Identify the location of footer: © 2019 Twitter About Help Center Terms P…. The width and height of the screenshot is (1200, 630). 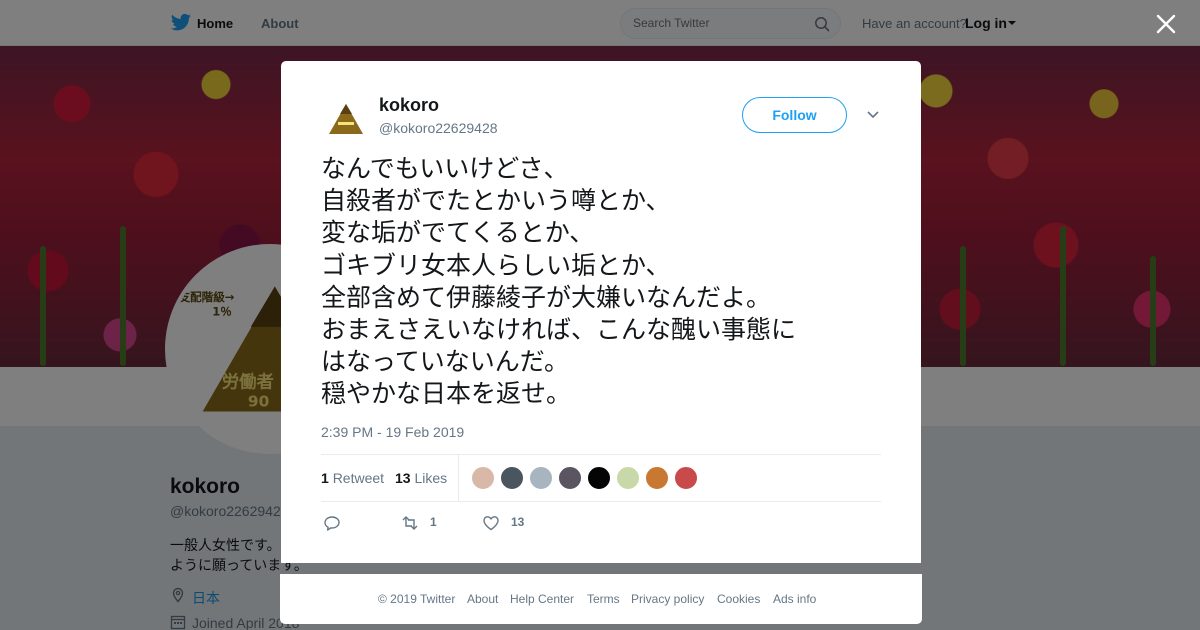
(601, 599).